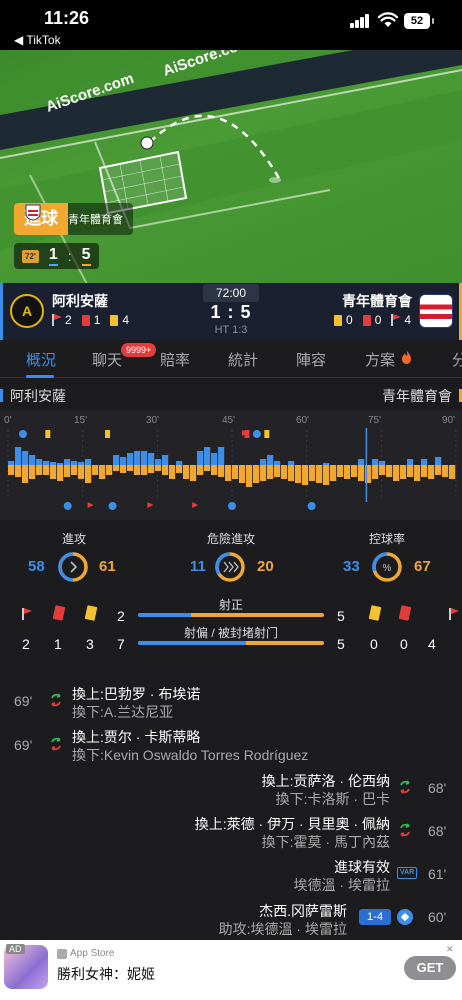 Image resolution: width=462 pixels, height=1000 pixels. I want to click on away-team-name: 青年體育會, so click(377, 301).